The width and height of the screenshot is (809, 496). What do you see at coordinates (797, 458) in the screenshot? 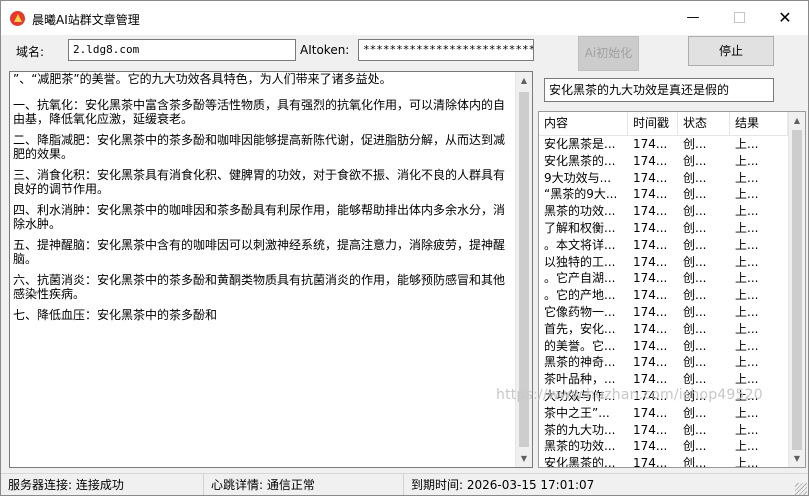
I see `list-scroll-down-arrow-icon: ▼` at bounding box center [797, 458].